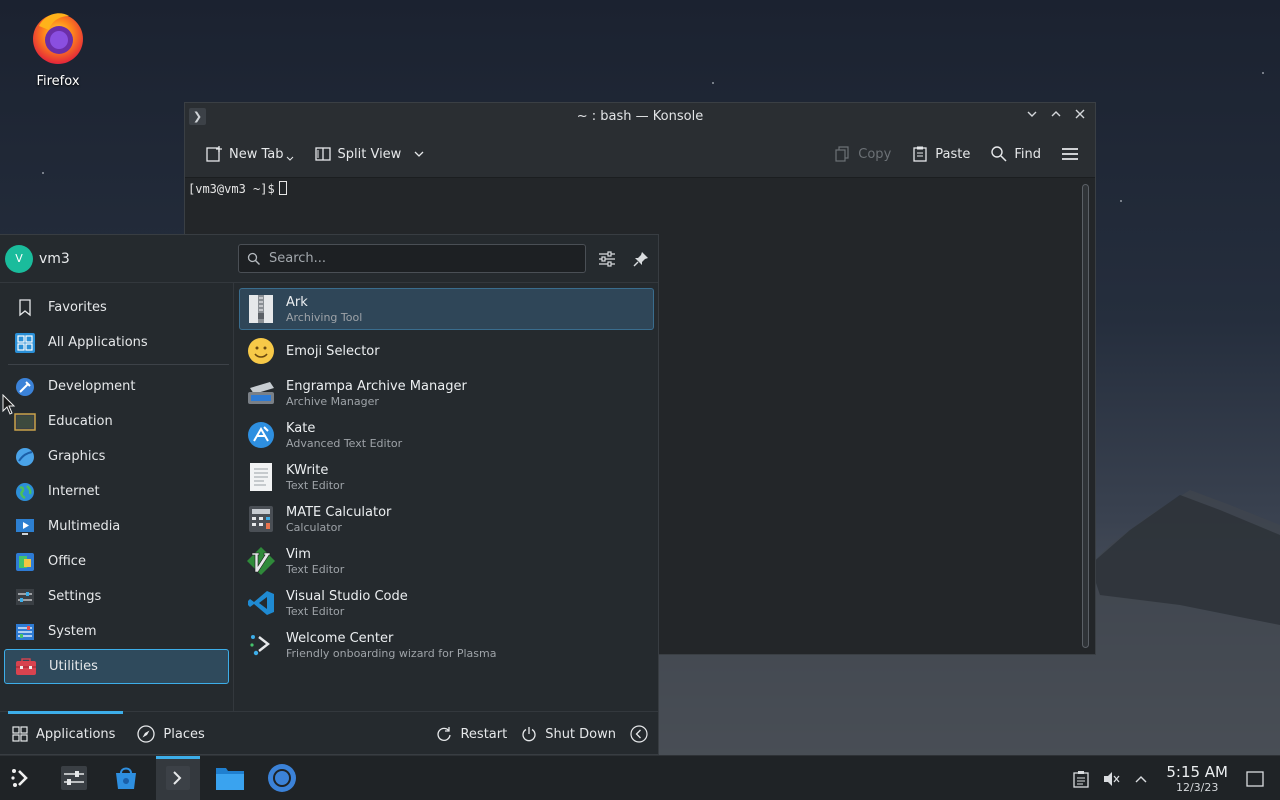  What do you see at coordinates (118, 364) in the screenshot?
I see `category-separator` at bounding box center [118, 364].